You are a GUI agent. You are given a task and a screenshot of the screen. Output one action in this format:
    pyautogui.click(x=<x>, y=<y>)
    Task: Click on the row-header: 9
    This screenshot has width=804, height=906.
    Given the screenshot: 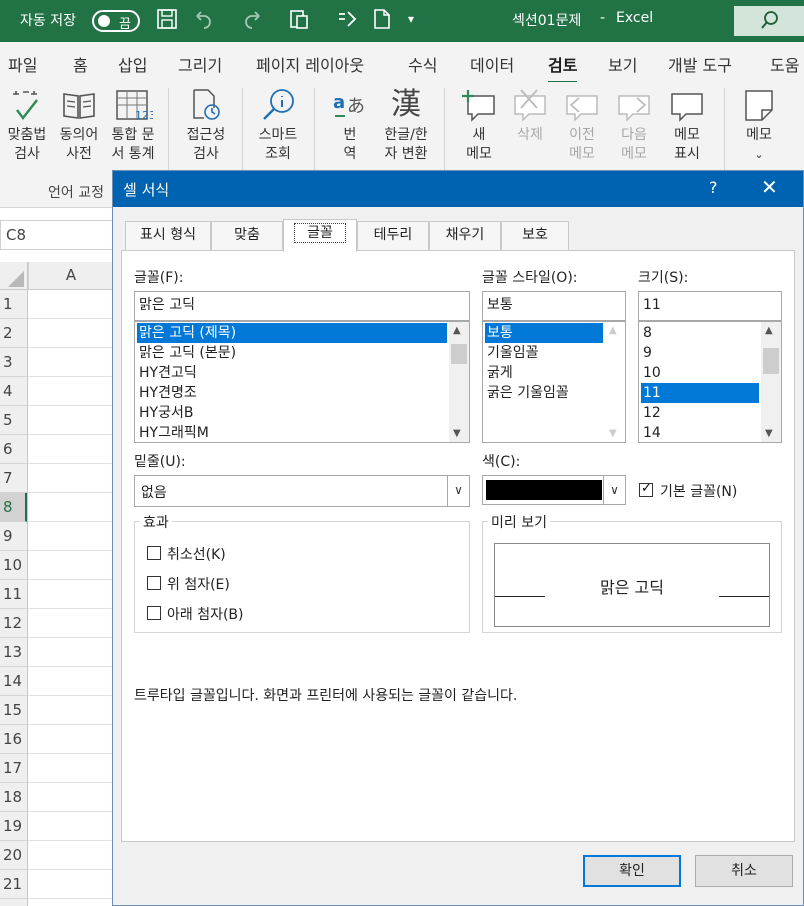 What is the action you would take?
    pyautogui.click(x=13, y=536)
    